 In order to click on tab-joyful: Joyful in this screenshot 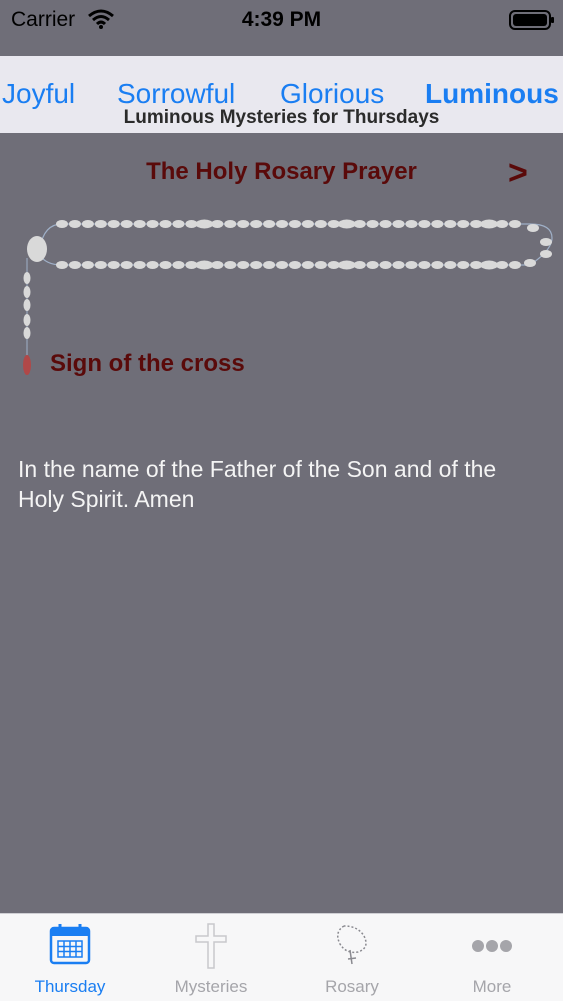, I will do `click(38, 94)`.